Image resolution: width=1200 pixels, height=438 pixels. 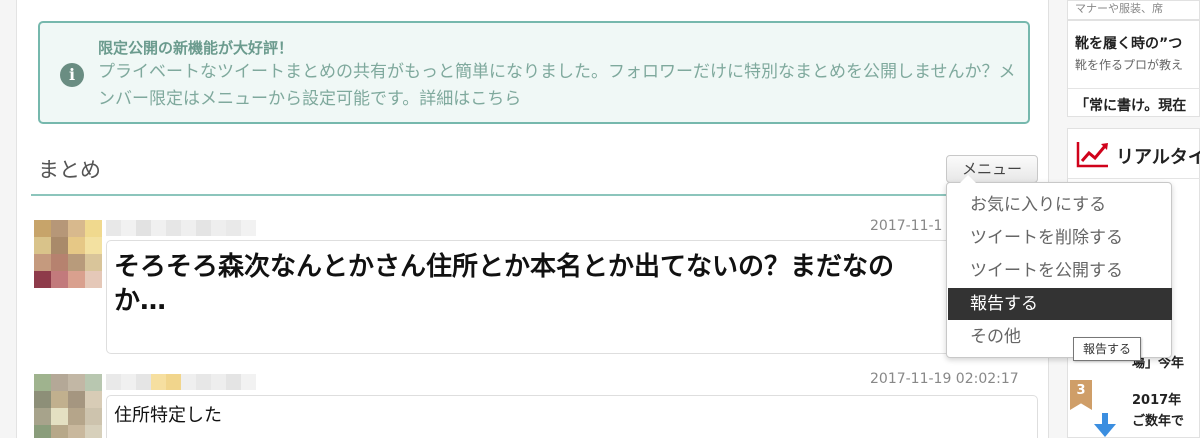 What do you see at coordinates (168, 415) in the screenshot?
I see `tweet-text: 住所特定した` at bounding box center [168, 415].